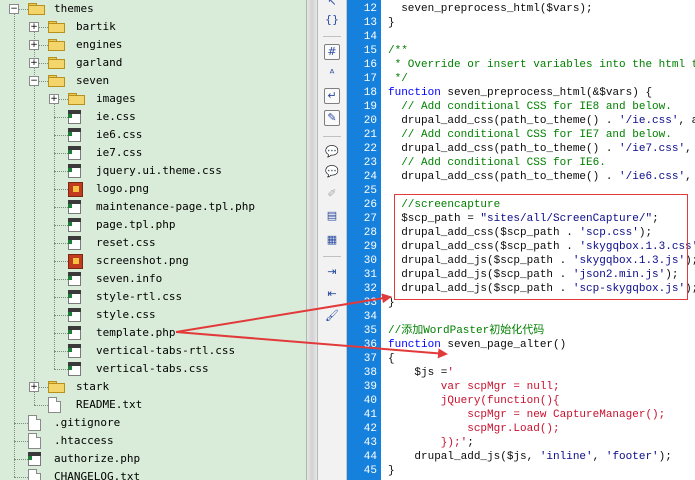 The width and height of the screenshot is (695, 480). Describe the element at coordinates (332, 194) in the screenshot. I see `edit-disabled-icon: ✐` at that location.